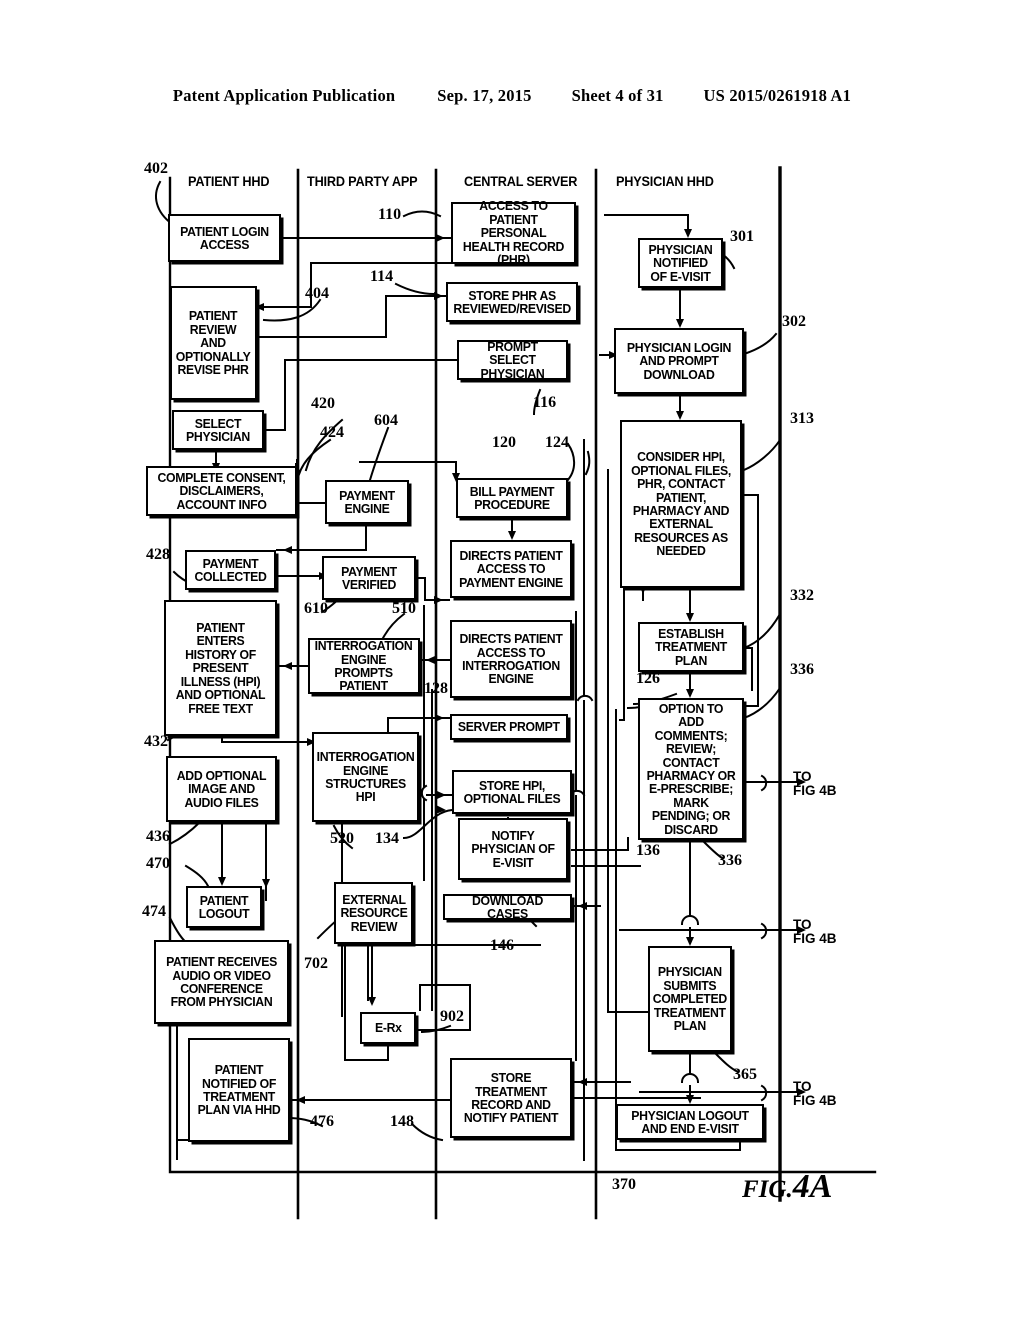  What do you see at coordinates (521, 181) in the screenshot?
I see `lane-title-central-server: CENTRAL SERVER` at bounding box center [521, 181].